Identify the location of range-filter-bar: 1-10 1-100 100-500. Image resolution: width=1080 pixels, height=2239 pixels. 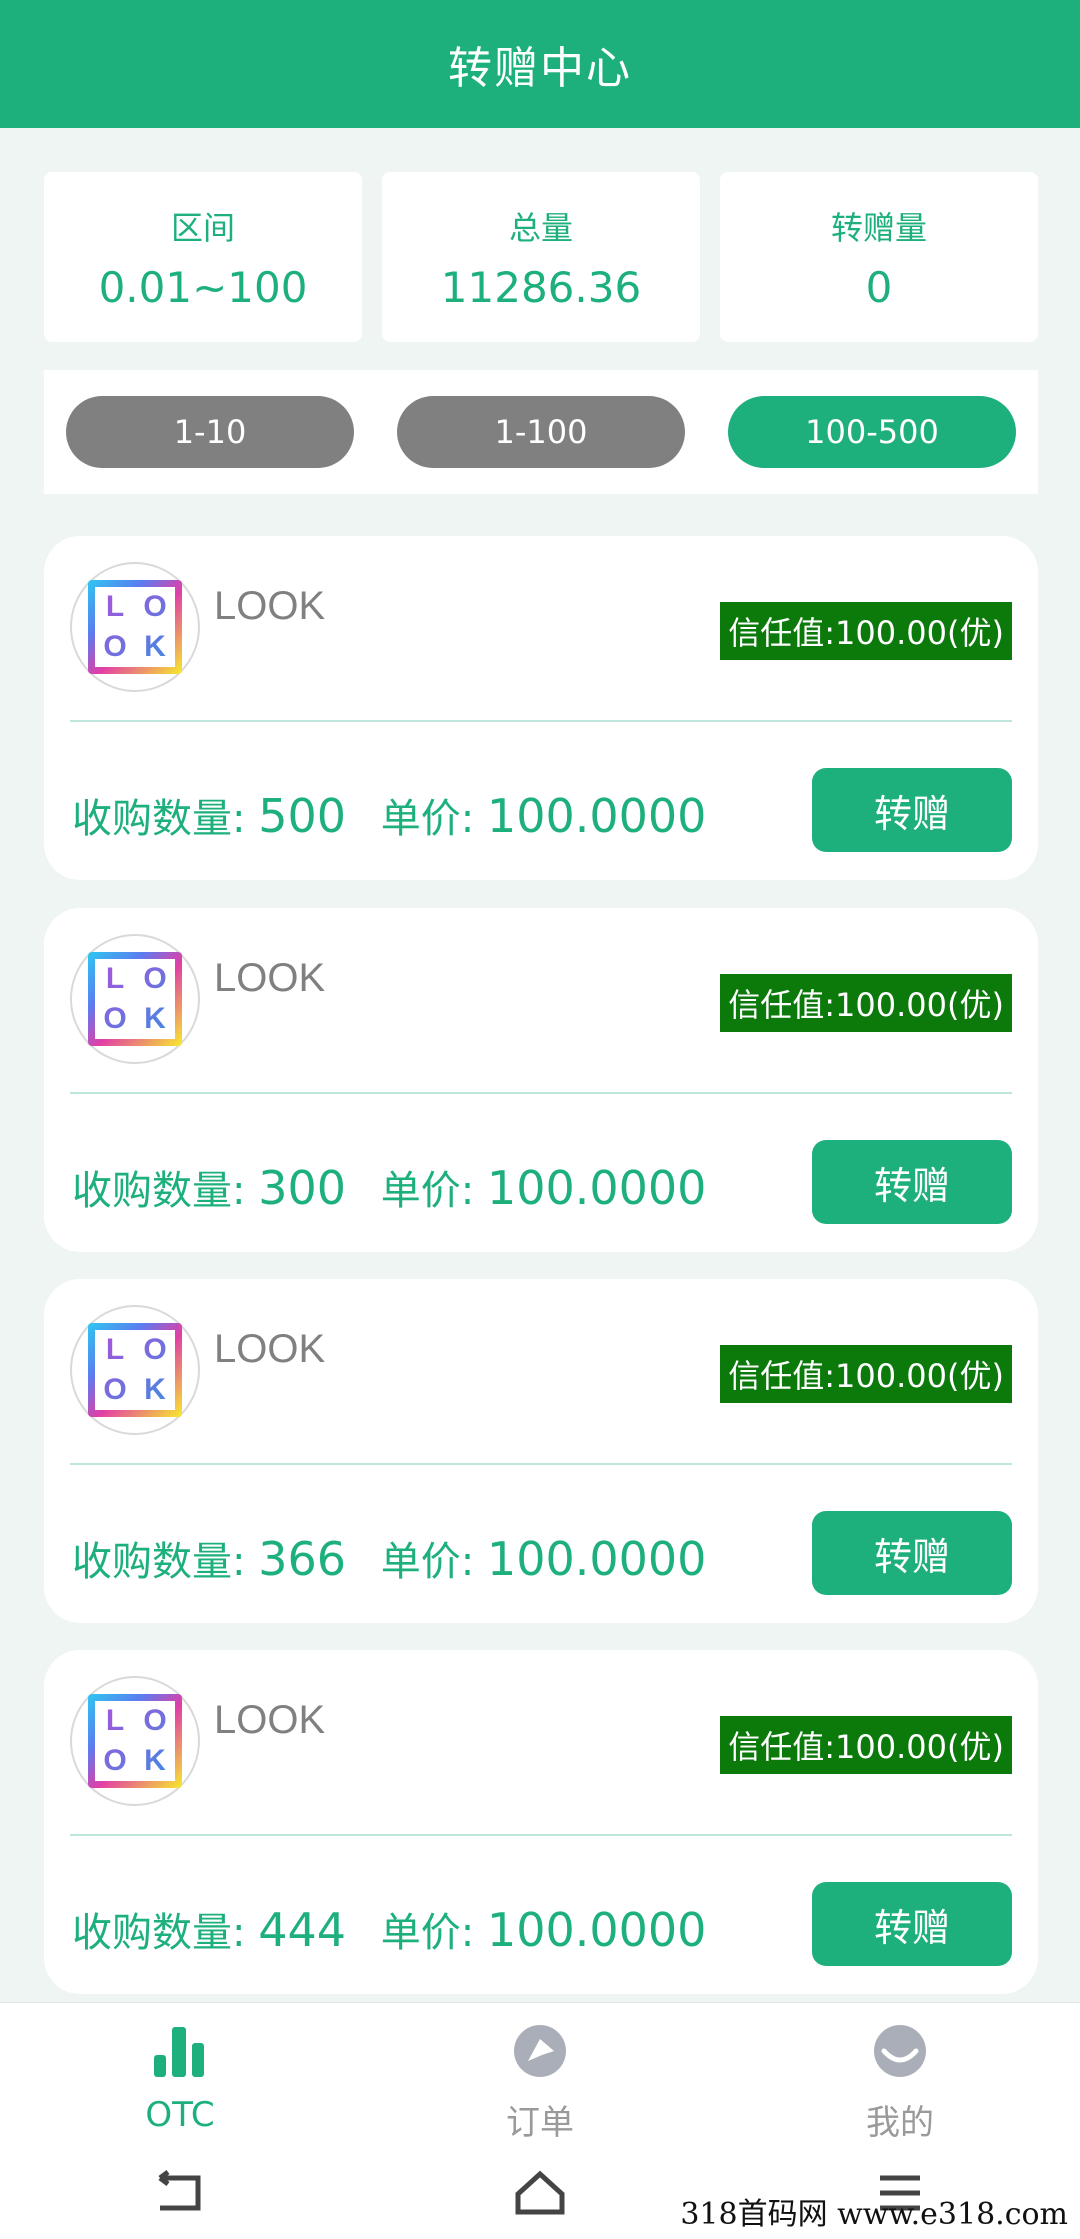
(541, 432).